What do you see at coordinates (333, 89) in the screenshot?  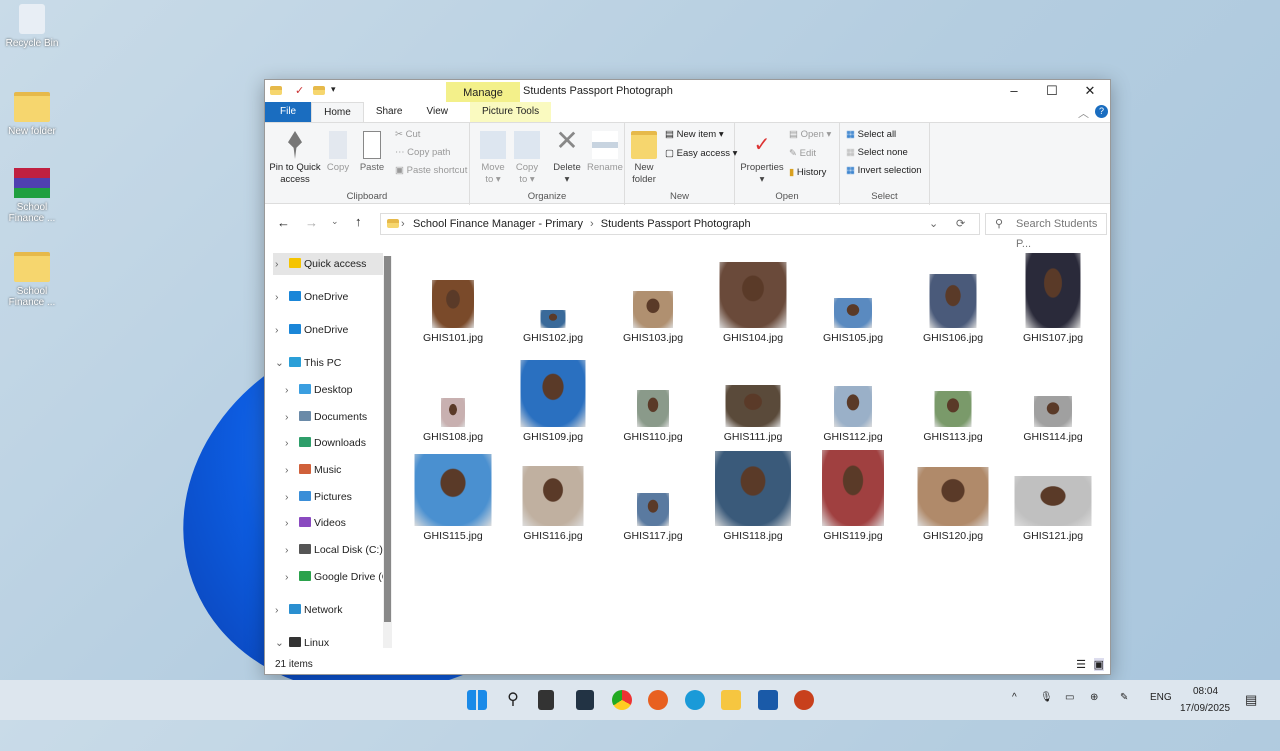 I see `customize-toolbar-icon: ▾` at bounding box center [333, 89].